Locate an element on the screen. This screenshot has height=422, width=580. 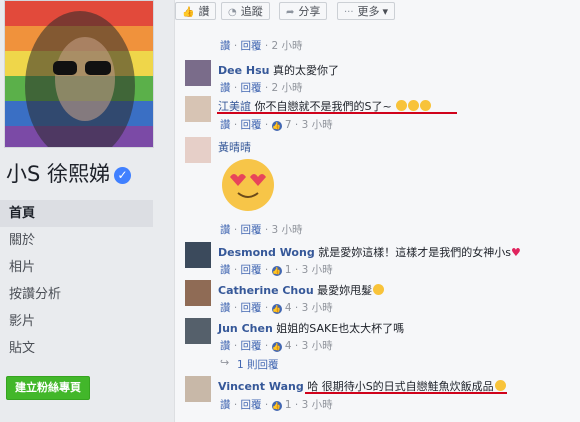
profile-name: 小S 徐熙娣 is located at coordinates (58, 174).